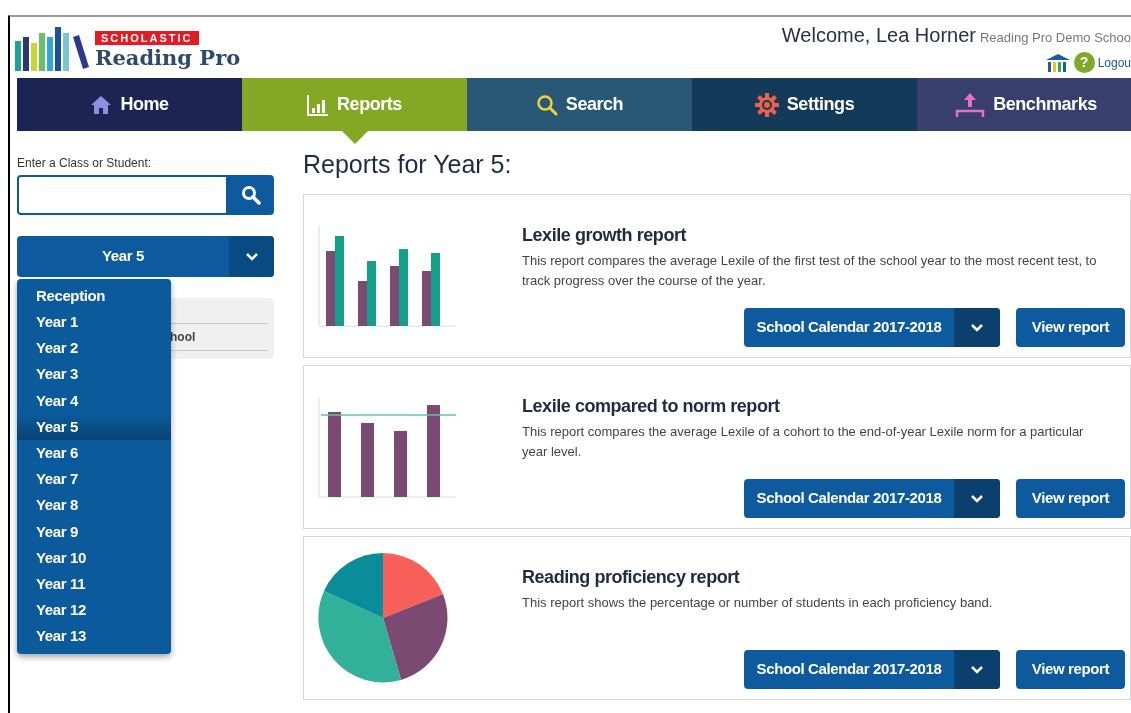 The height and width of the screenshot is (713, 1131). What do you see at coordinates (1114, 62) in the screenshot?
I see `logout-link: Logou` at bounding box center [1114, 62].